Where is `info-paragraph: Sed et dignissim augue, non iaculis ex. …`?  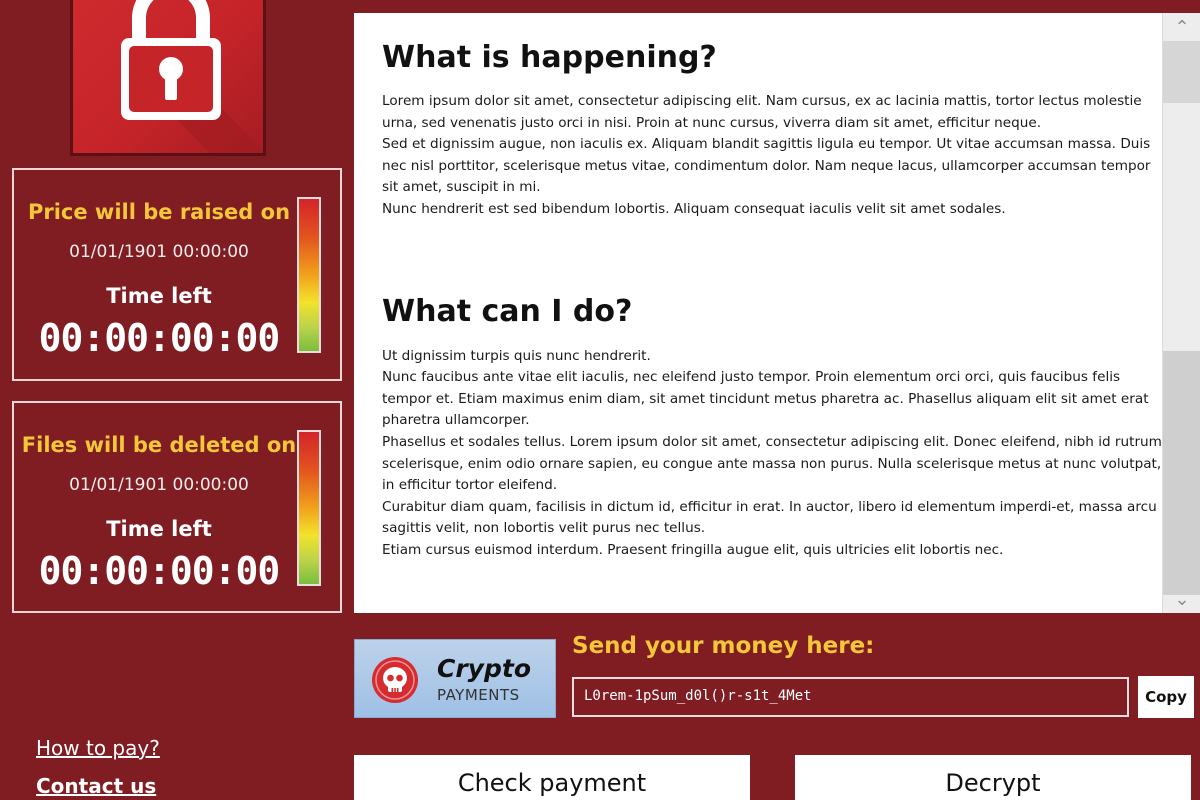 info-paragraph: Sed et dignissim augue, non iaculis ex. … is located at coordinates (766, 166).